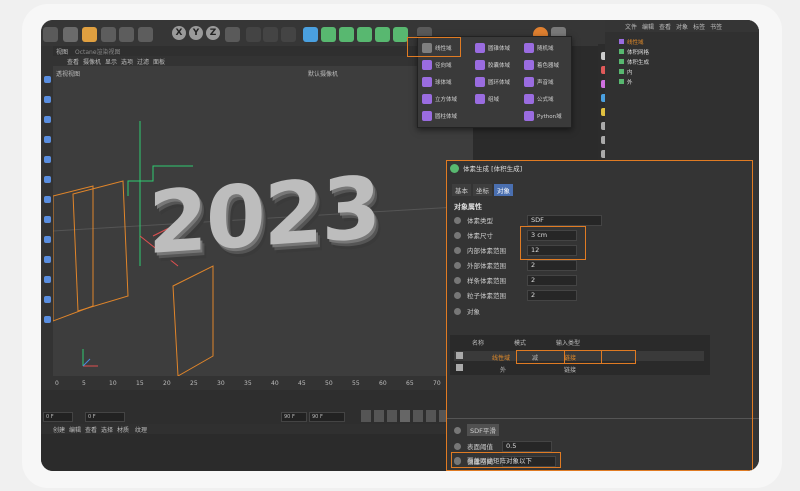  I want to click on object-row: 体积网格, so click(634, 51).